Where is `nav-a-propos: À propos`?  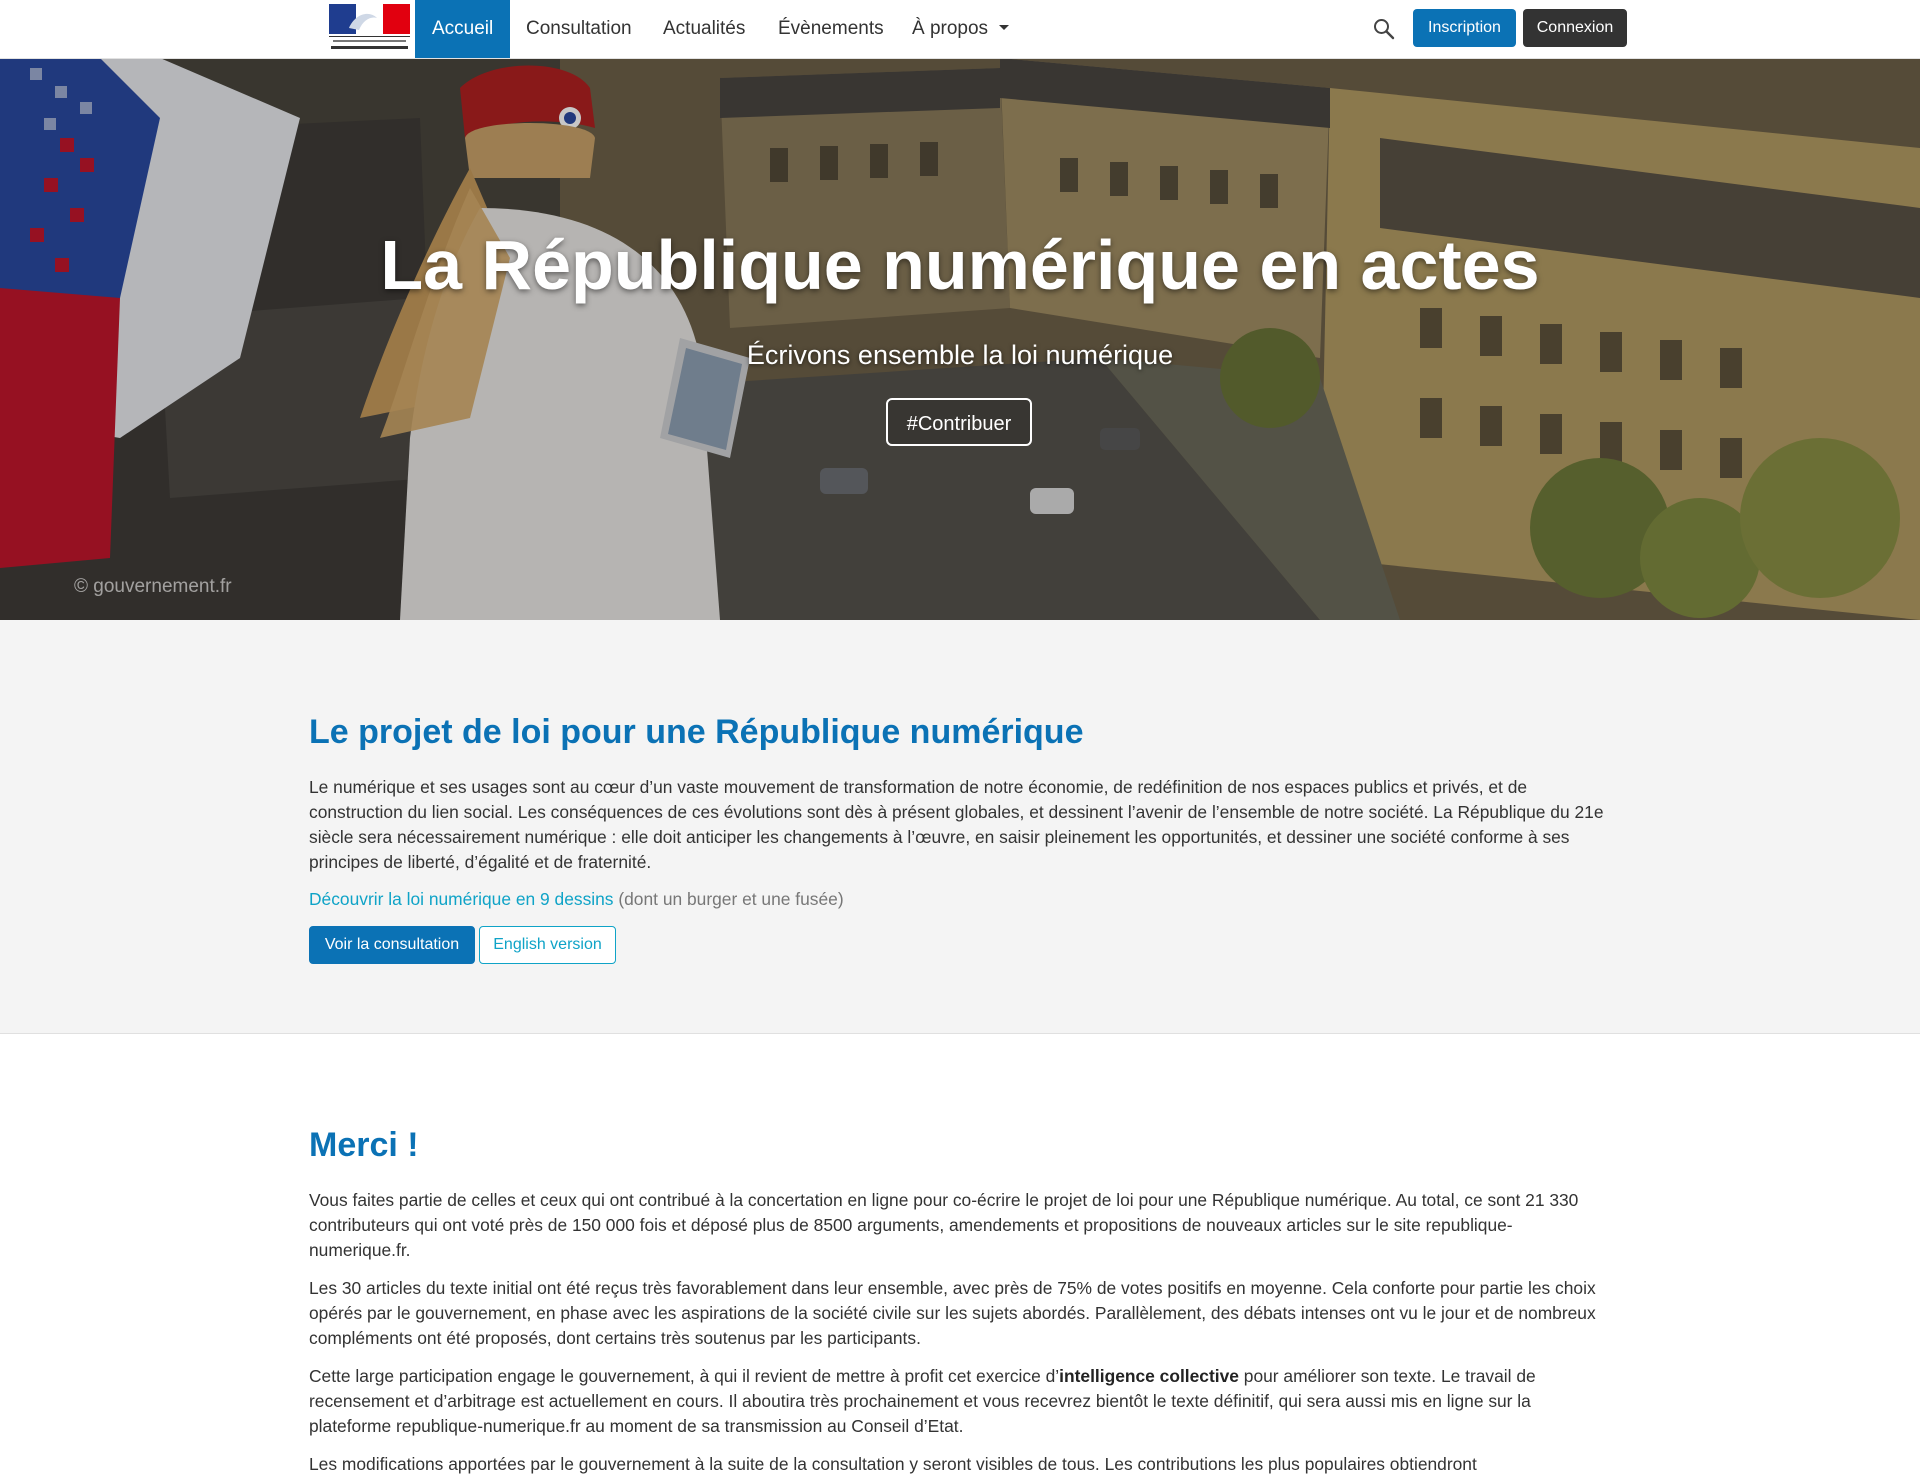 nav-a-propos: À propos is located at coordinates (961, 29).